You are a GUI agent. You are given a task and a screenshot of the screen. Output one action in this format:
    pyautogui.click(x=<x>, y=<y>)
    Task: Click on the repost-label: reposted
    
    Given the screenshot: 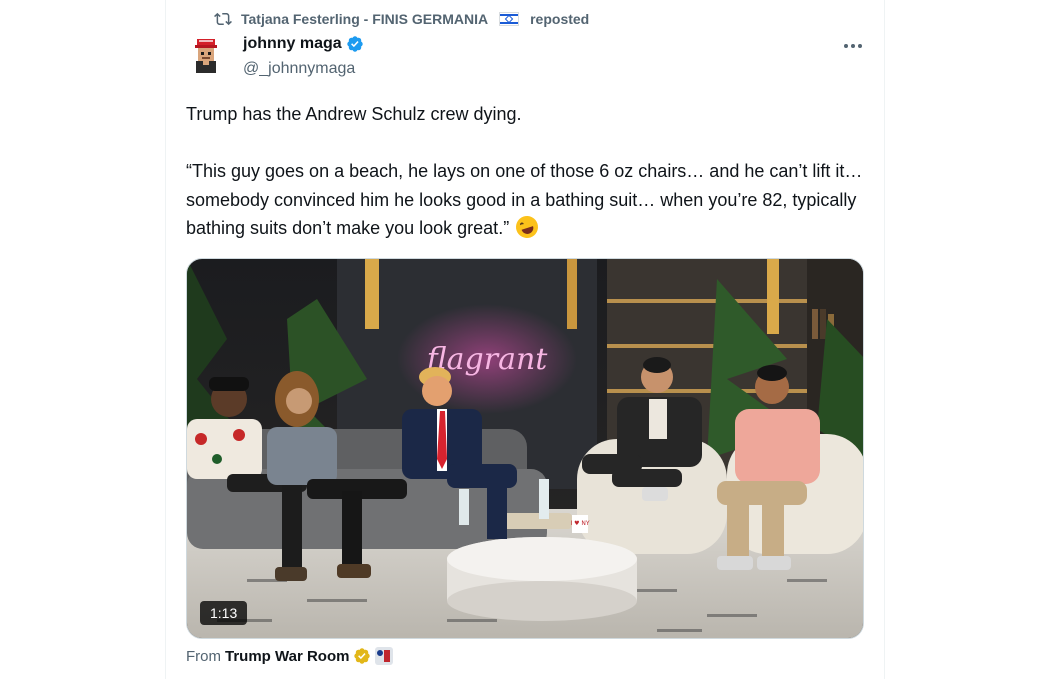 What is the action you would take?
    pyautogui.click(x=560, y=19)
    